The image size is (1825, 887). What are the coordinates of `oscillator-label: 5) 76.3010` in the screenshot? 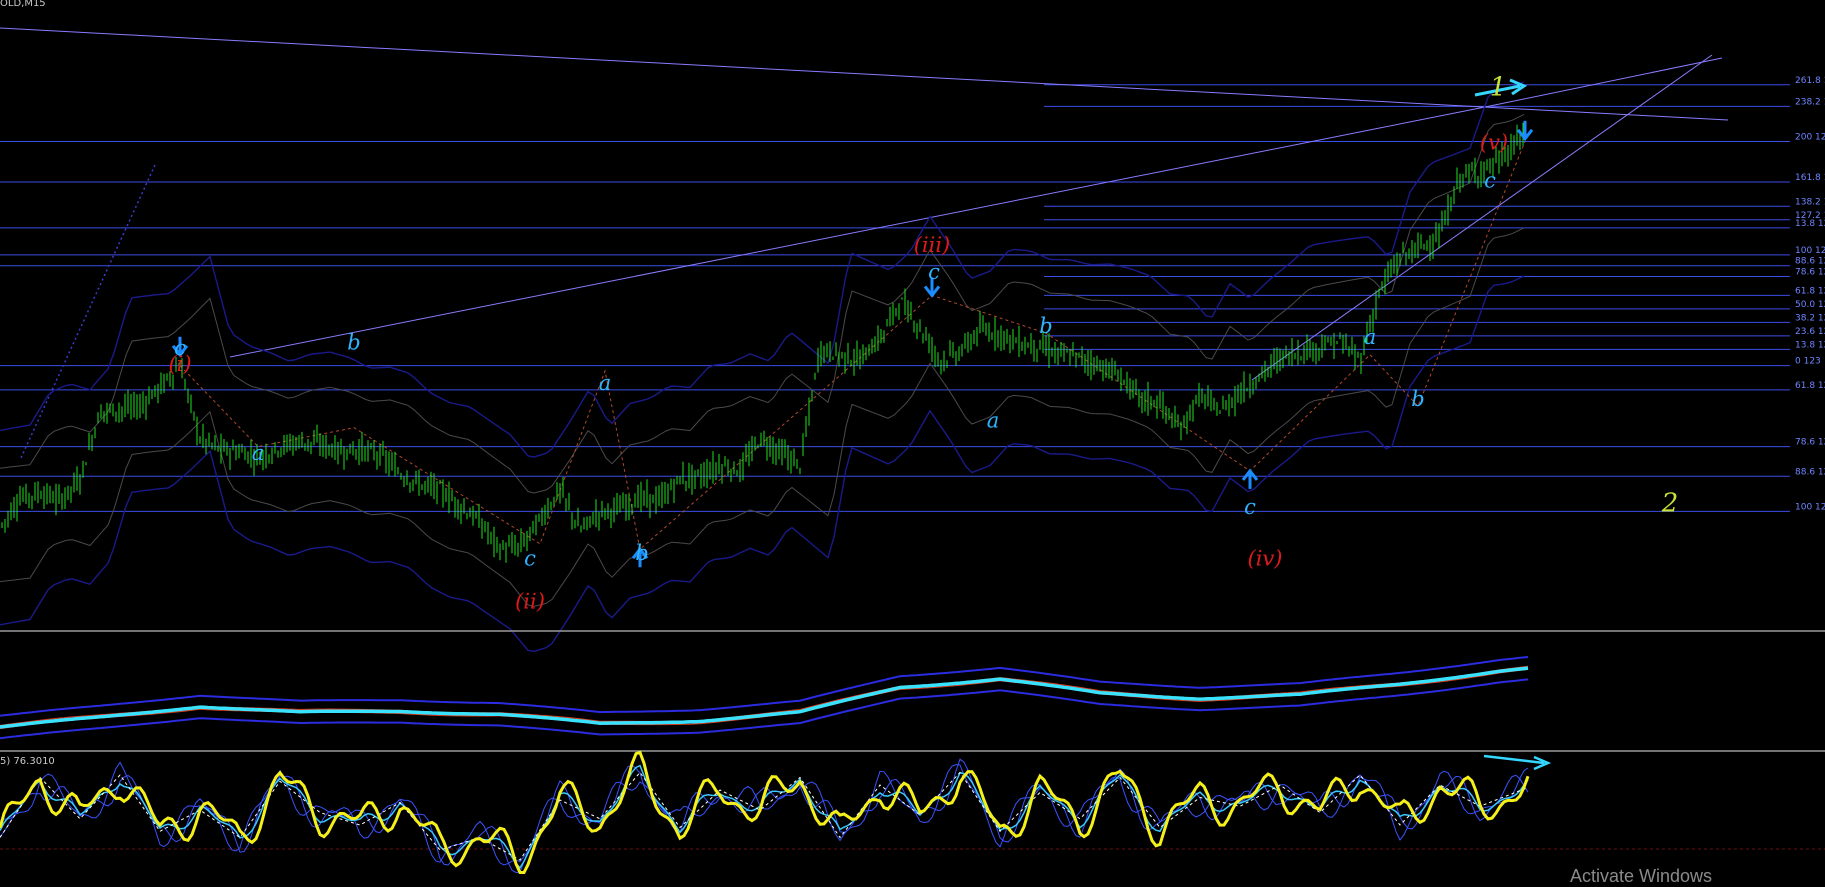 It's located at (27, 761).